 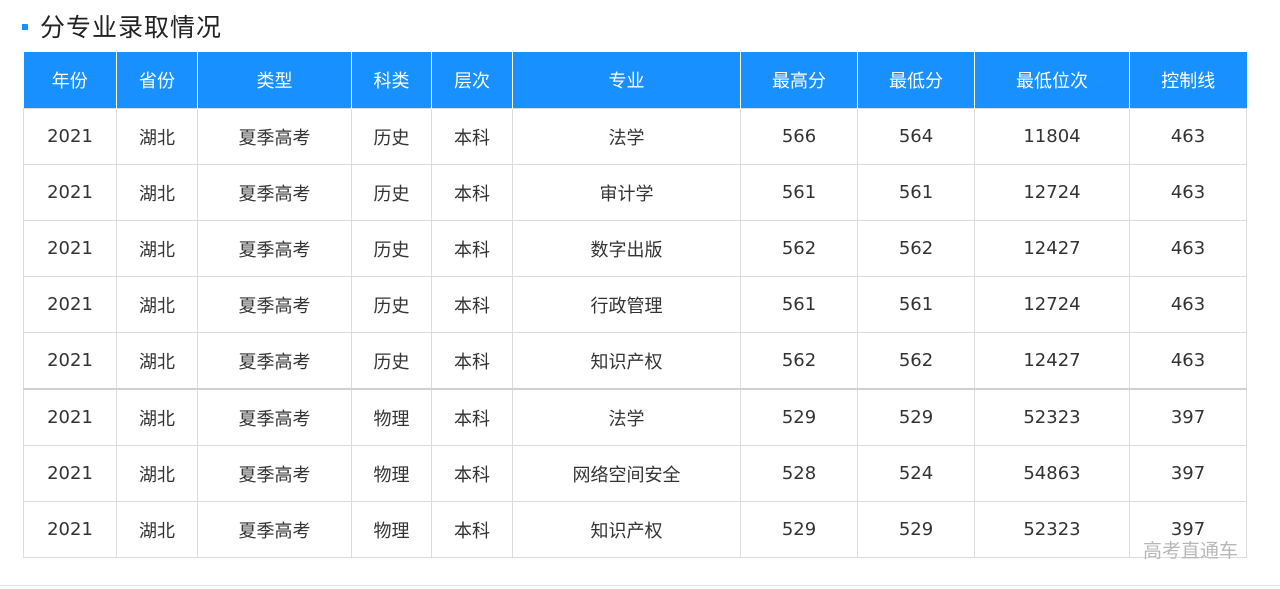 I want to click on cell-max-score: 566, so click(x=799, y=136).